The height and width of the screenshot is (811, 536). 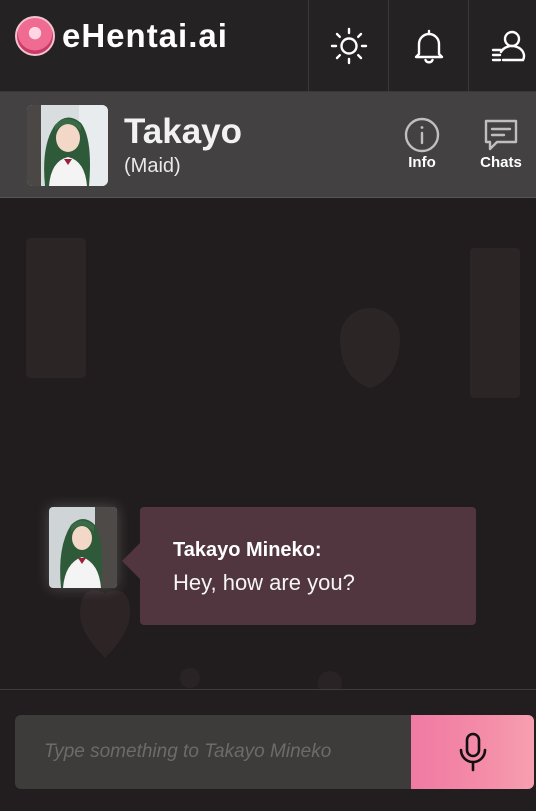 I want to click on account-menu-button, so click(x=502, y=46).